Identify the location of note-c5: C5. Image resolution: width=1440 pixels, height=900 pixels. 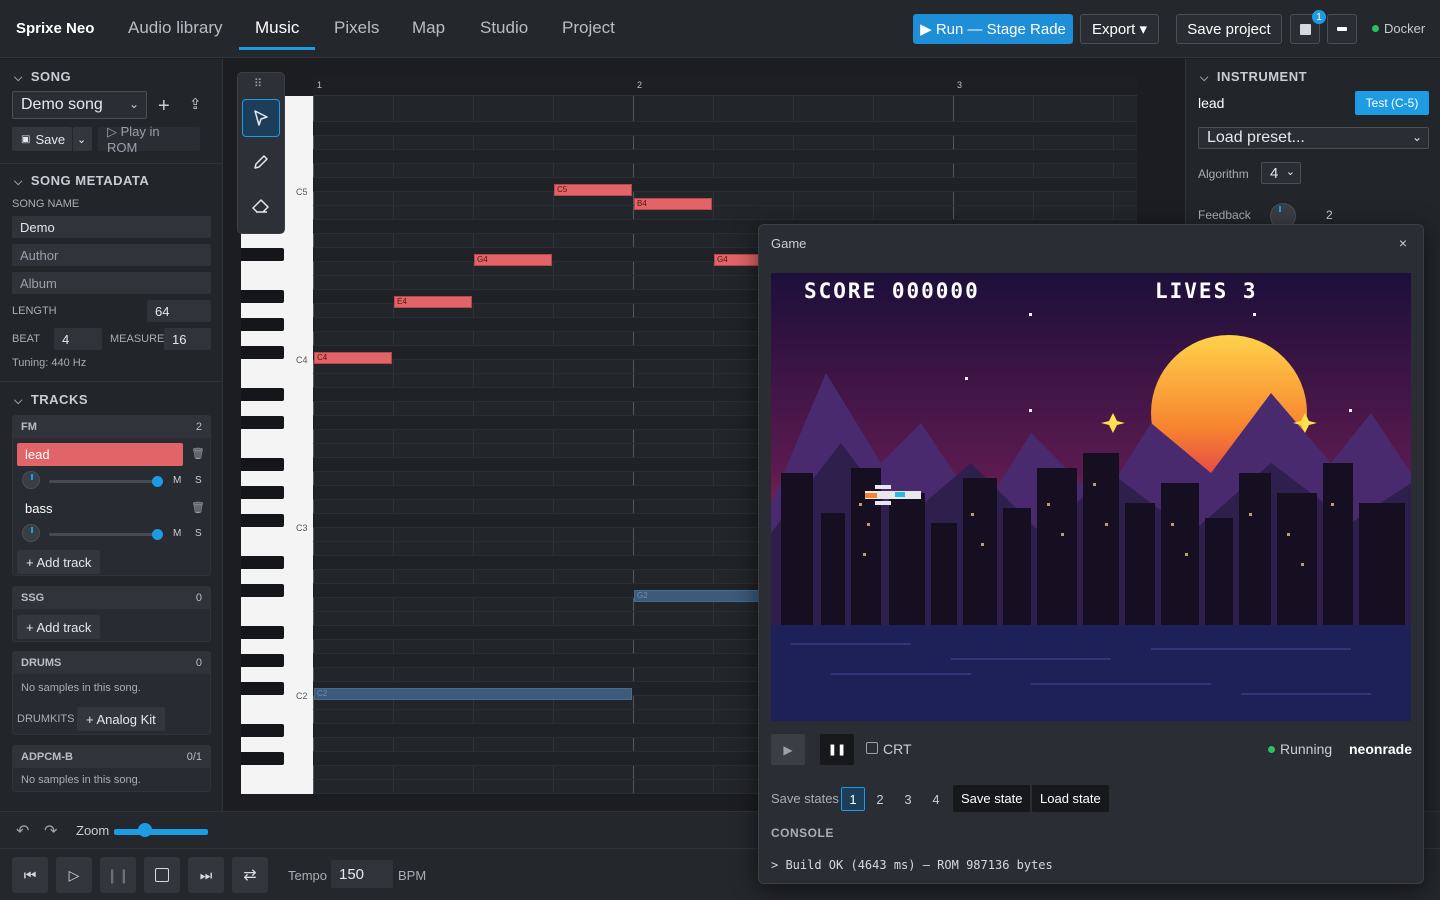
(593, 190).